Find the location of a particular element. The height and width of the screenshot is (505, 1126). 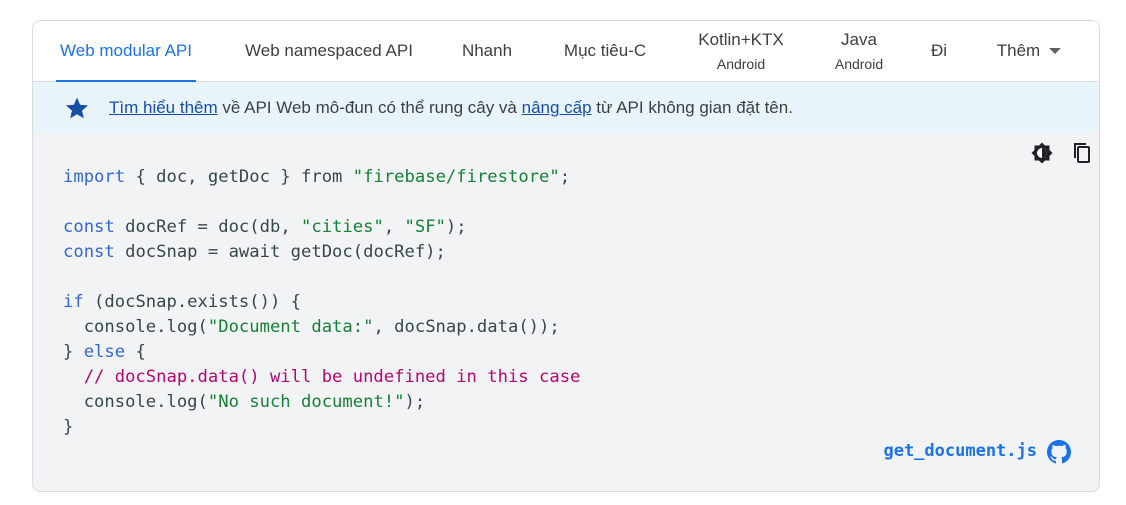

code-text: , is located at coordinates (394, 227).